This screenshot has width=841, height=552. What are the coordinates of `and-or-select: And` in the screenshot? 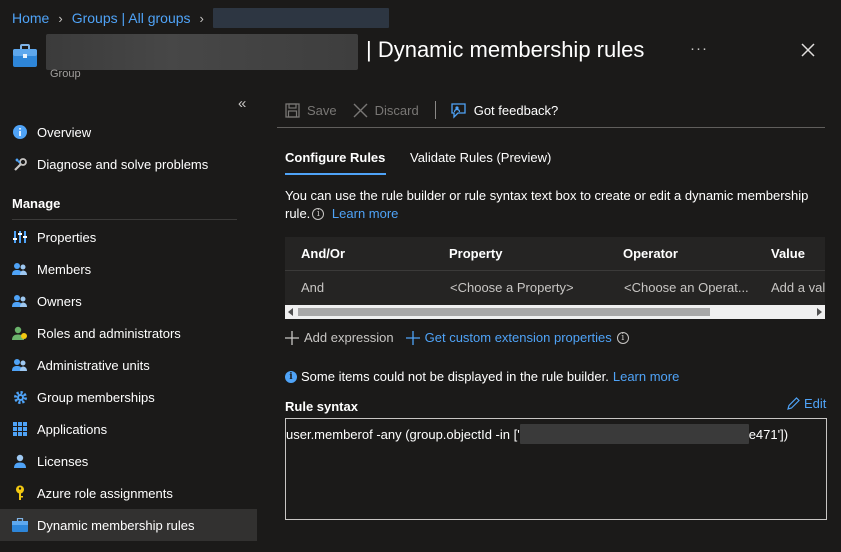 It's located at (312, 287).